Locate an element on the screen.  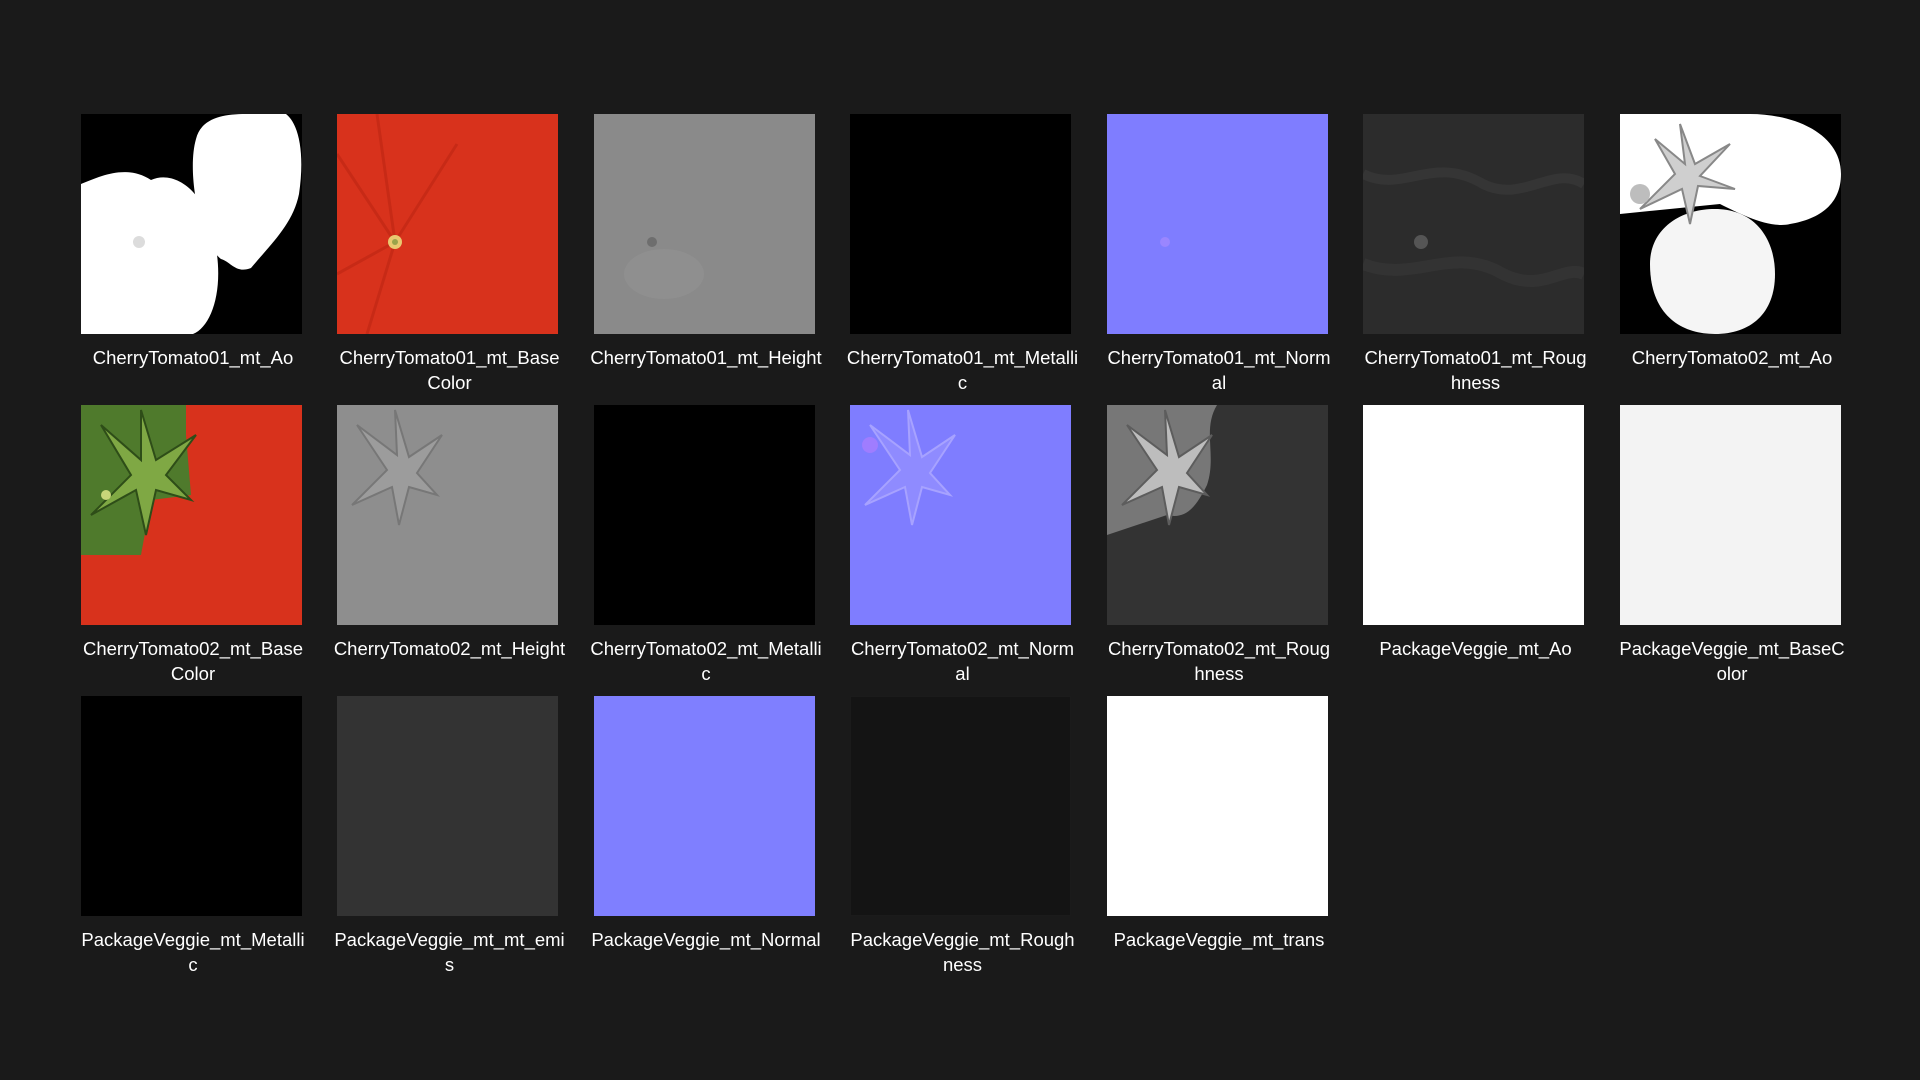
file-item: PackageVeggie_mt_Roughness is located at coordinates (962, 841).